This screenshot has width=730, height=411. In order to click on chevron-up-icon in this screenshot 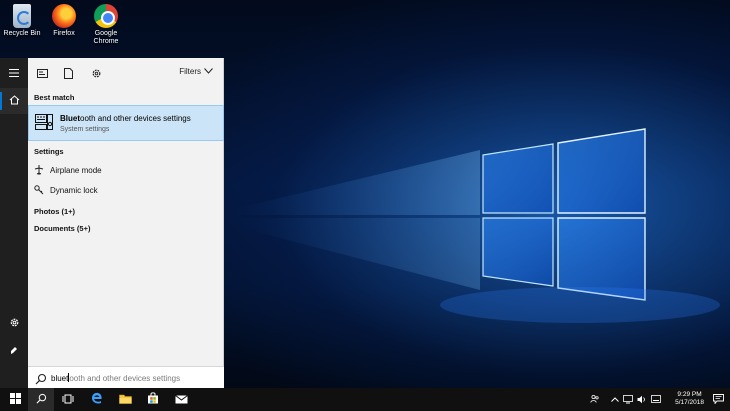, I will do `click(615, 399)`.